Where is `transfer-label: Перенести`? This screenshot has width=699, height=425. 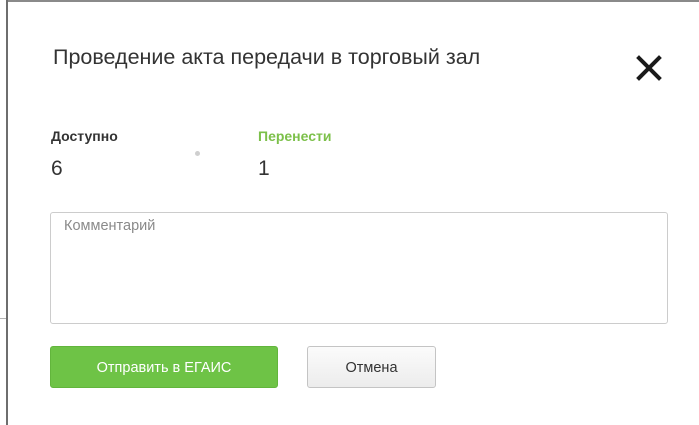 transfer-label: Перенести is located at coordinates (295, 136).